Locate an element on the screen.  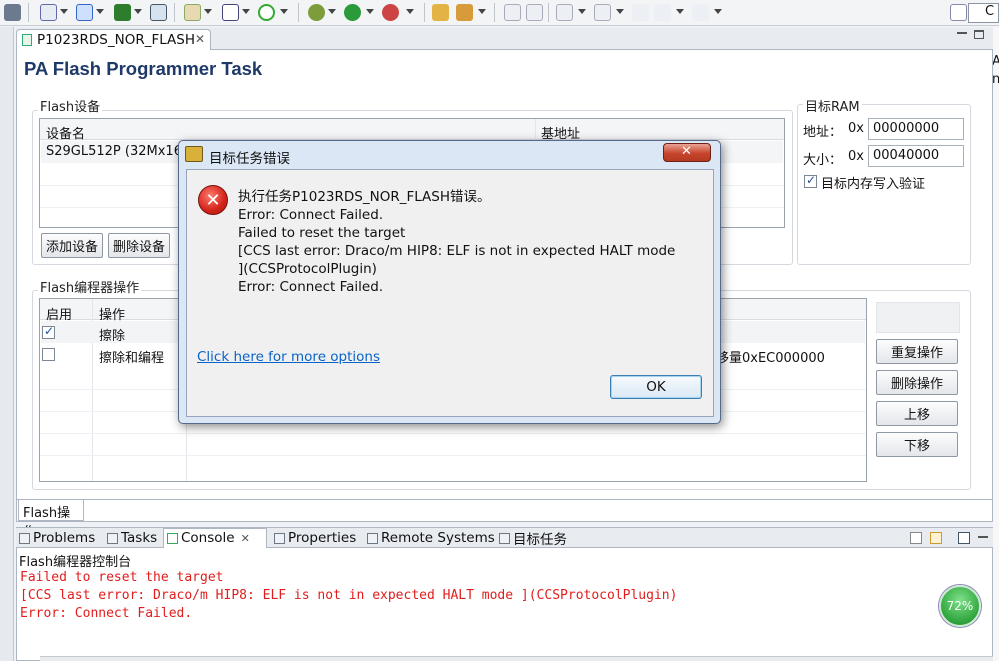
ok-button: OK is located at coordinates (656, 387).